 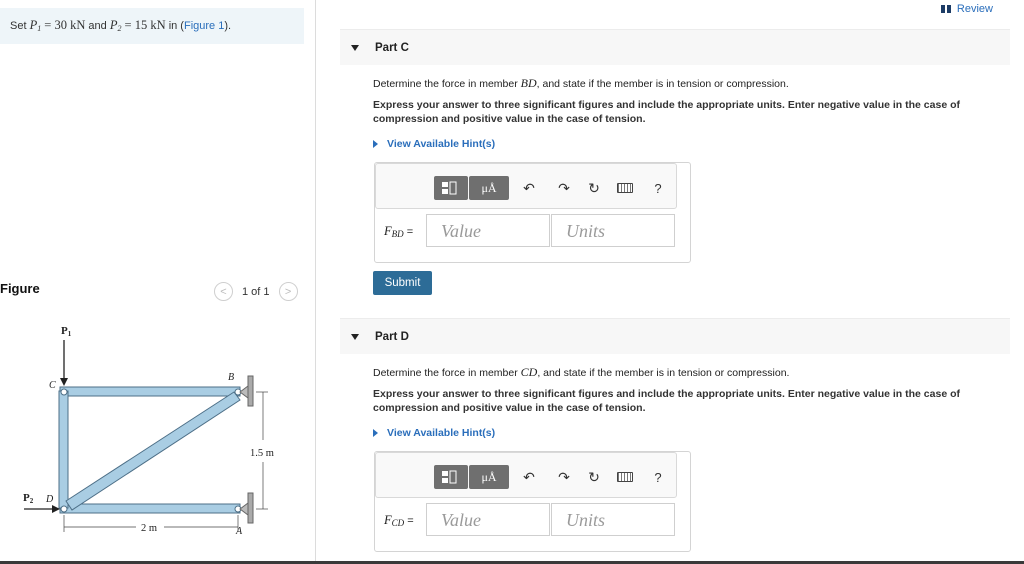 What do you see at coordinates (262, 453) in the screenshot?
I see `dim-height: 1.5 m` at bounding box center [262, 453].